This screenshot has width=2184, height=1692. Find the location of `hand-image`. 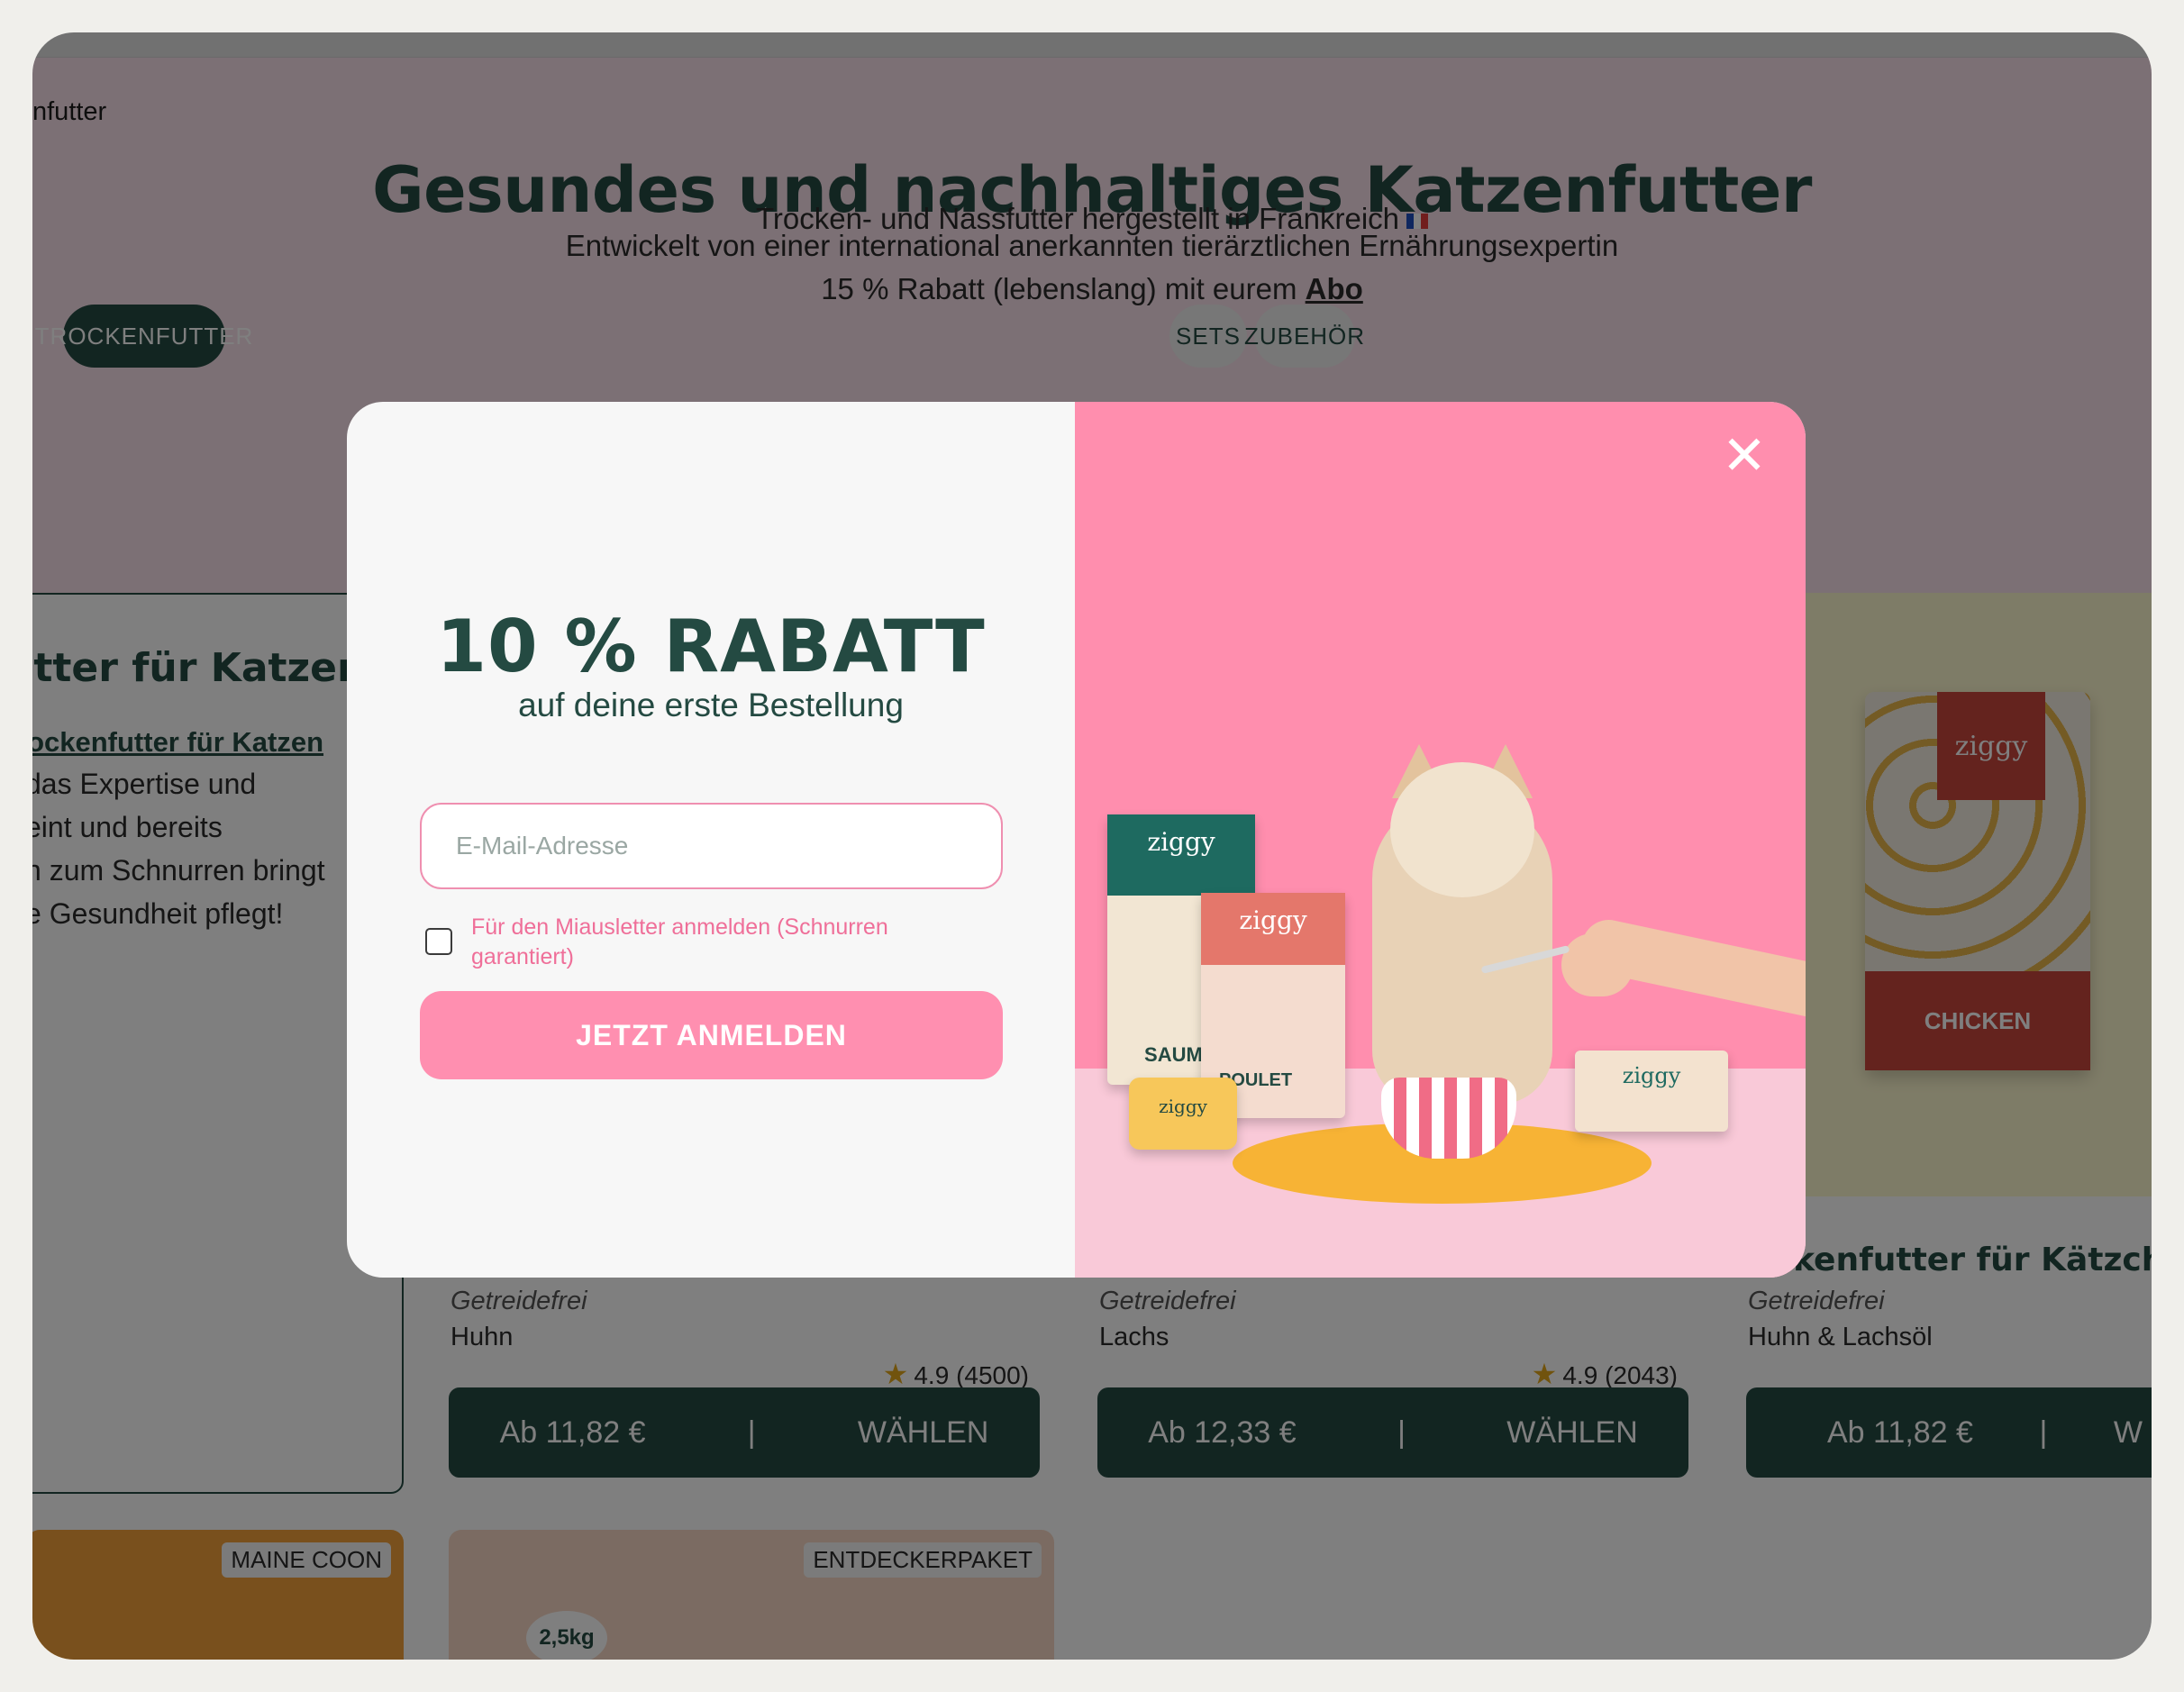

hand-image is located at coordinates (1597, 965).